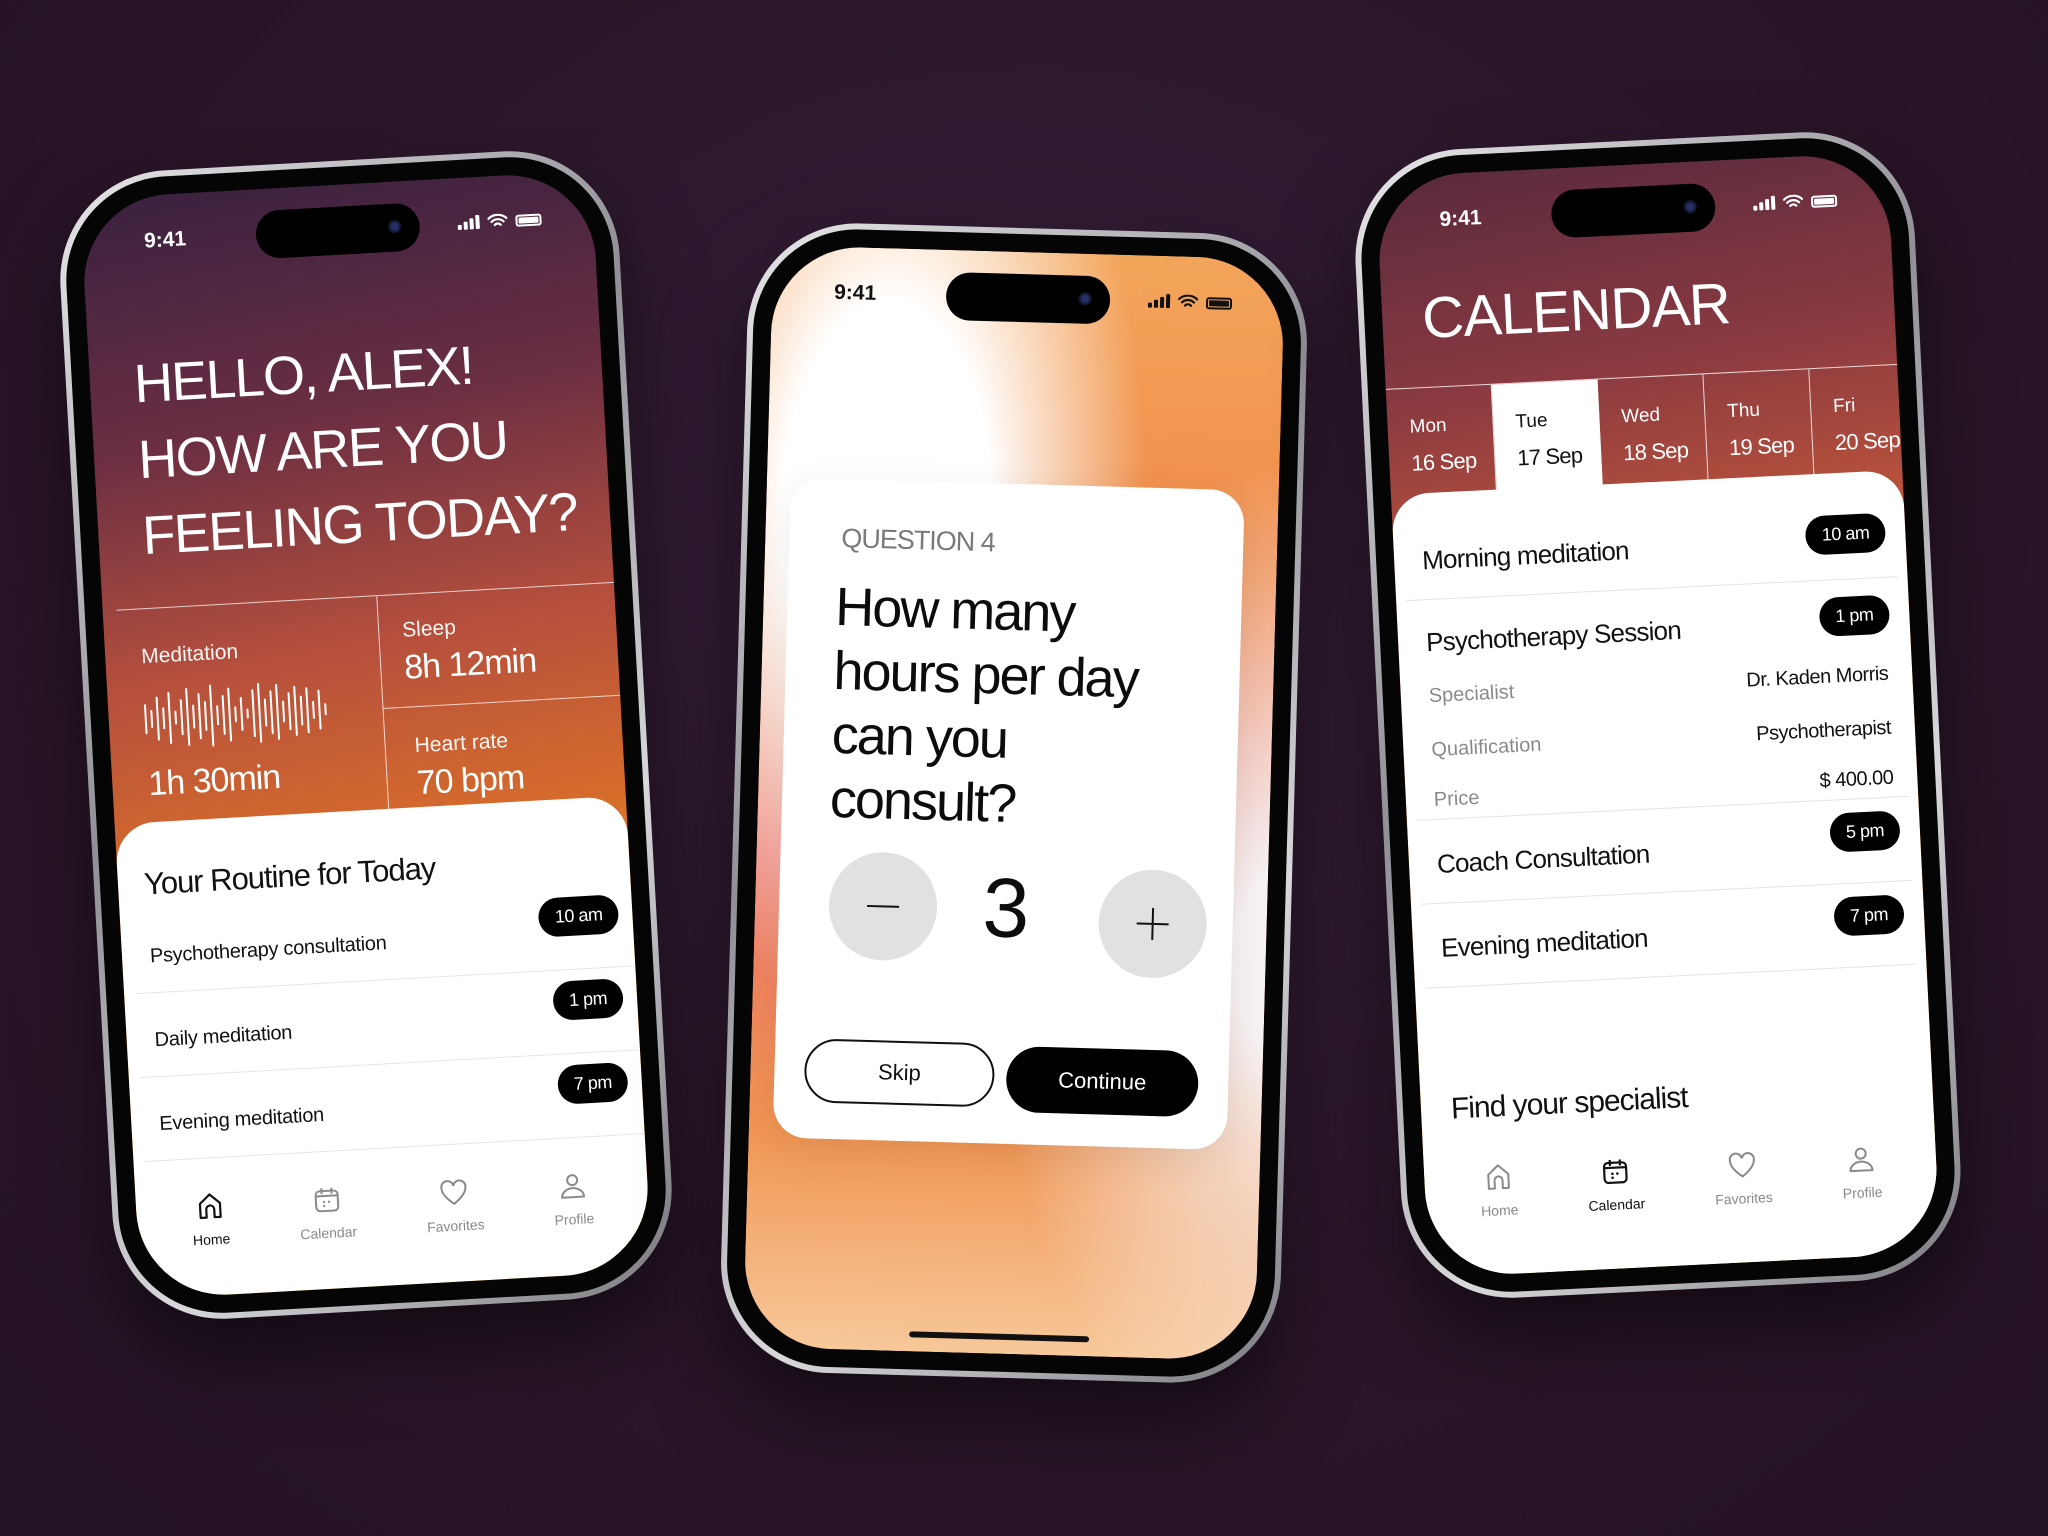 This screenshot has height=1536, width=2048. What do you see at coordinates (1663, 789) in the screenshot?
I see `detail-price: Price $ 400.00` at bounding box center [1663, 789].